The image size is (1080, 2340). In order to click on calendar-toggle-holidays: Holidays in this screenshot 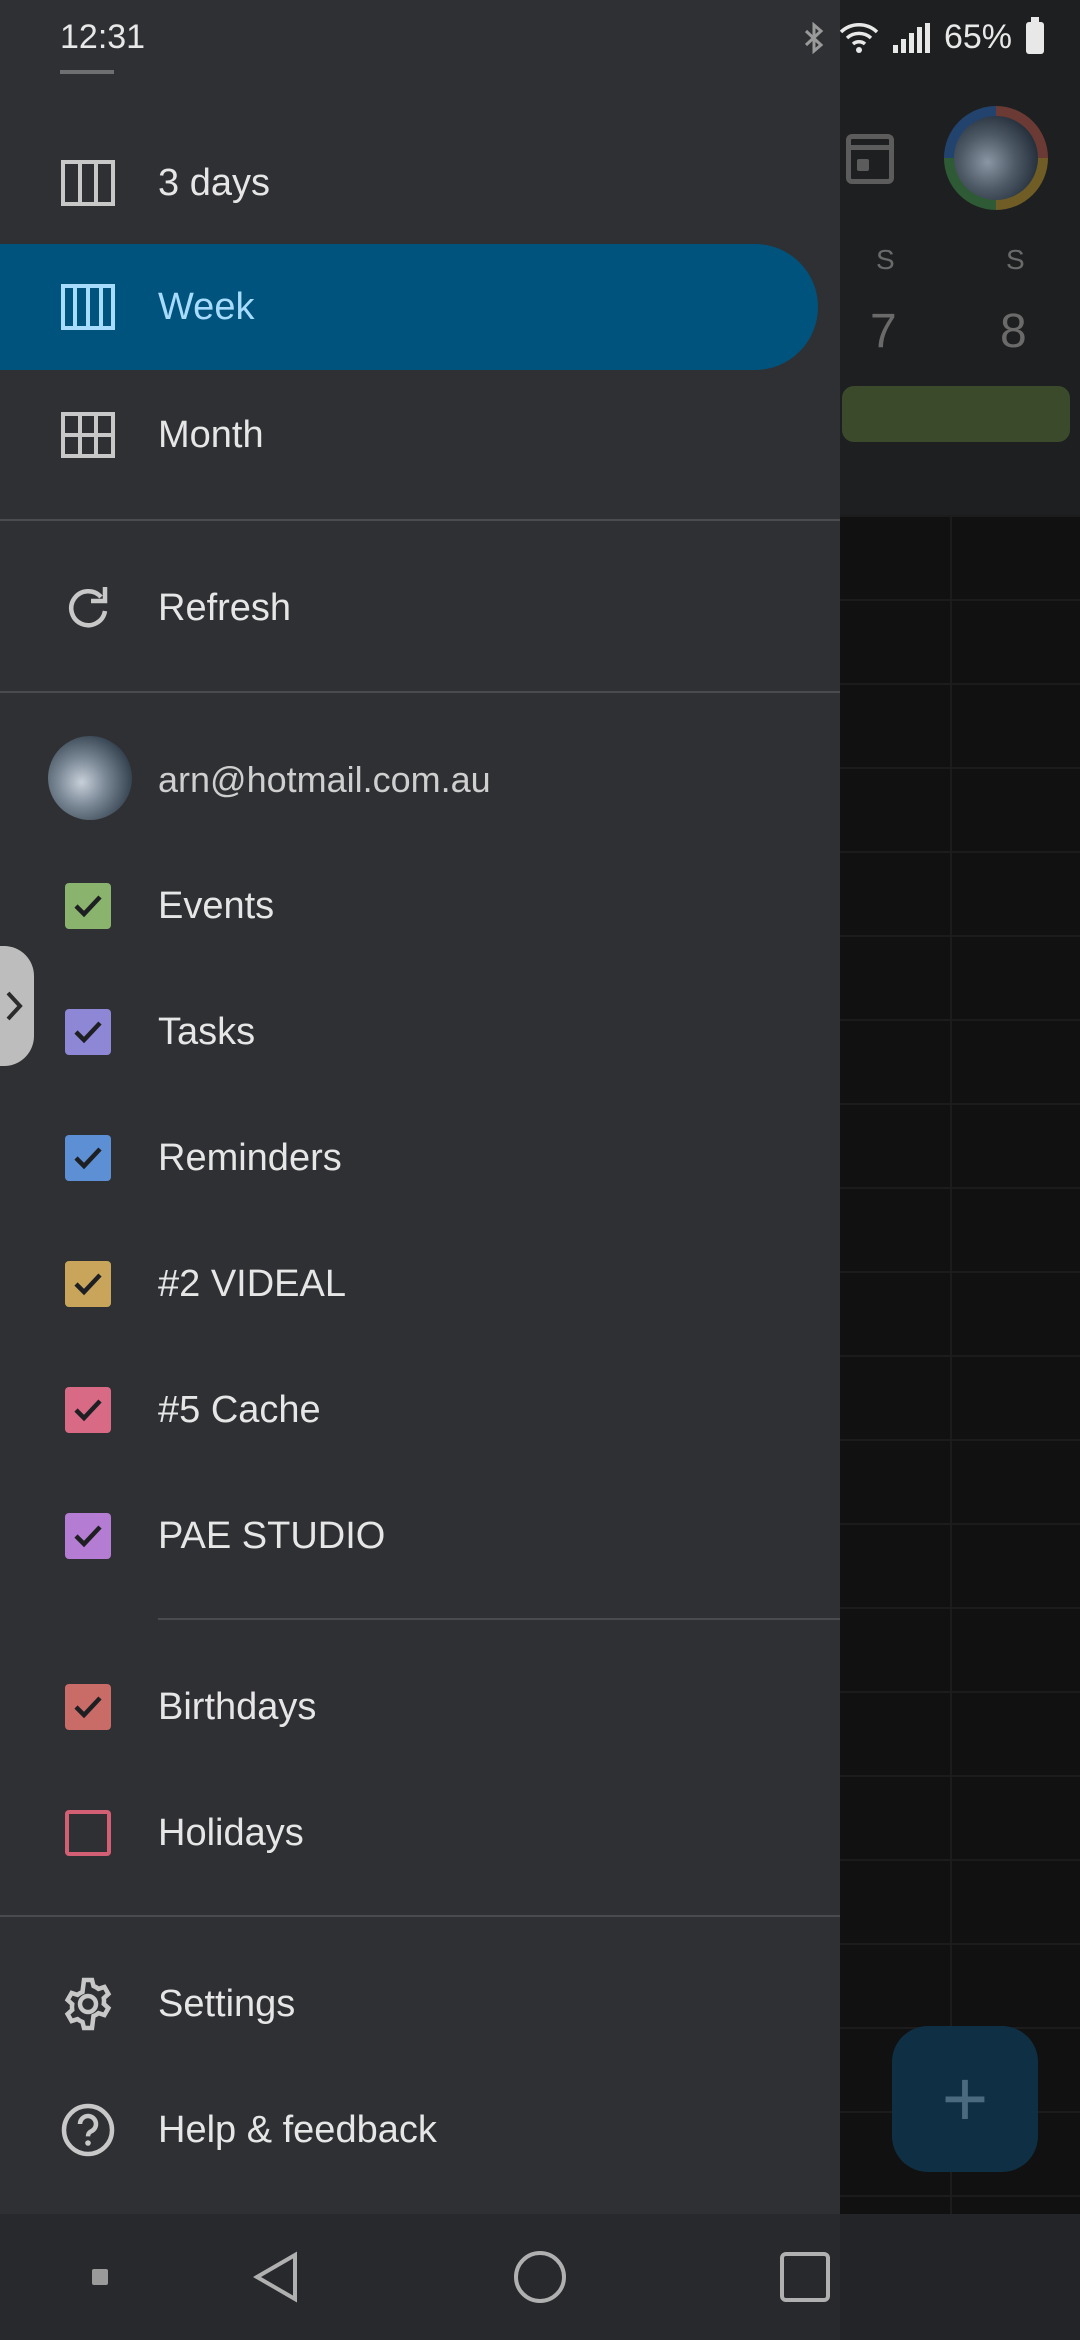, I will do `click(420, 1833)`.